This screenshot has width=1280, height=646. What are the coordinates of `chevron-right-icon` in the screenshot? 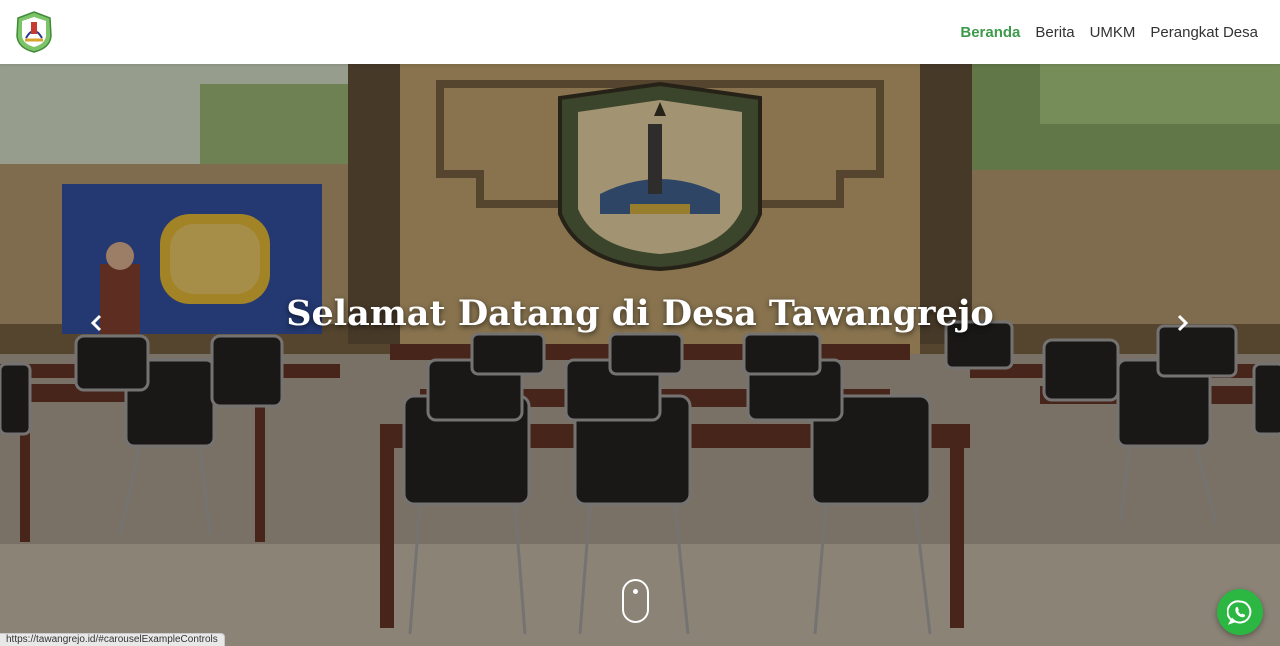 It's located at (1183, 323).